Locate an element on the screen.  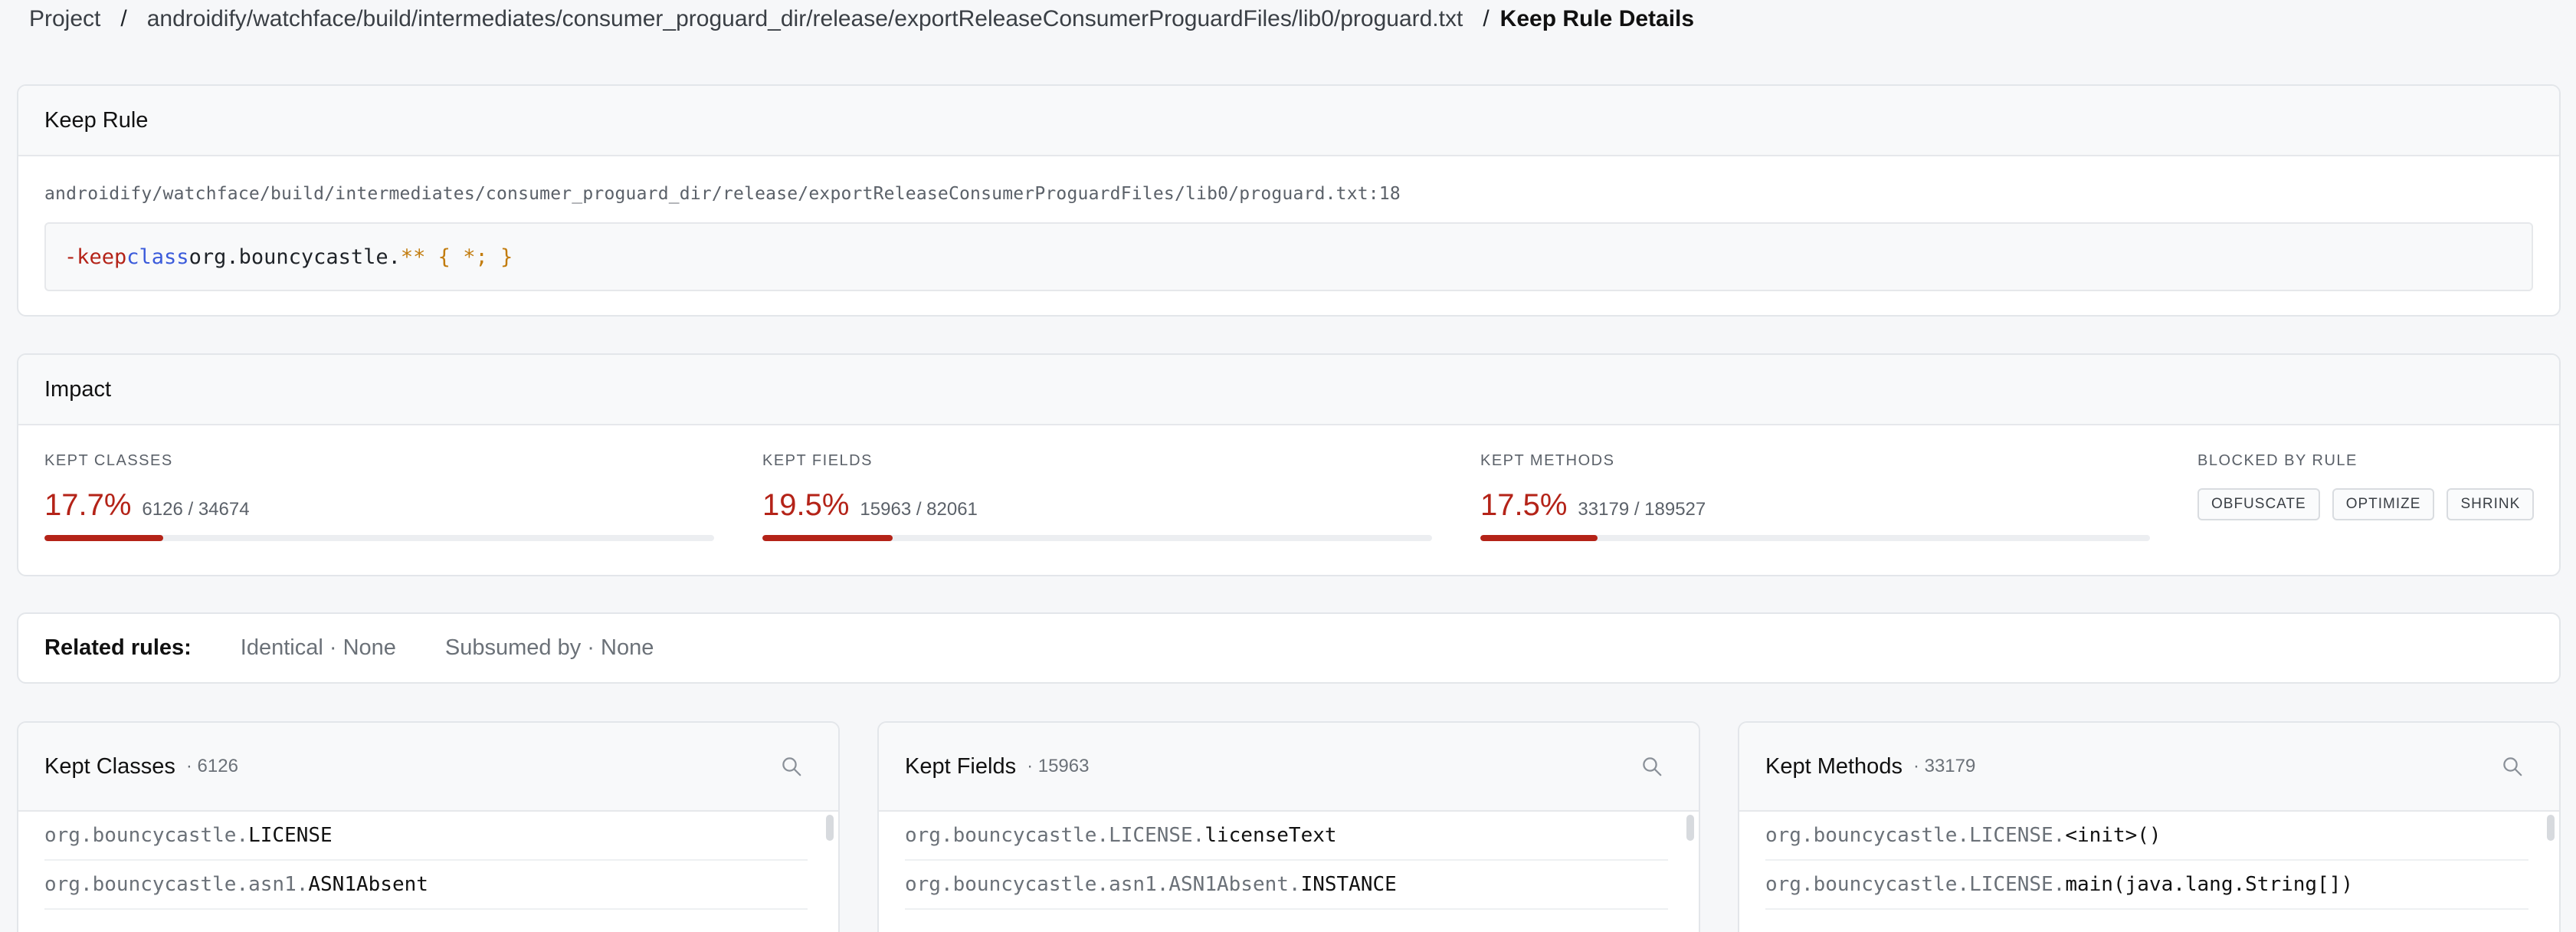
panel-header: Kept Fields · 15963 is located at coordinates (1289, 767).